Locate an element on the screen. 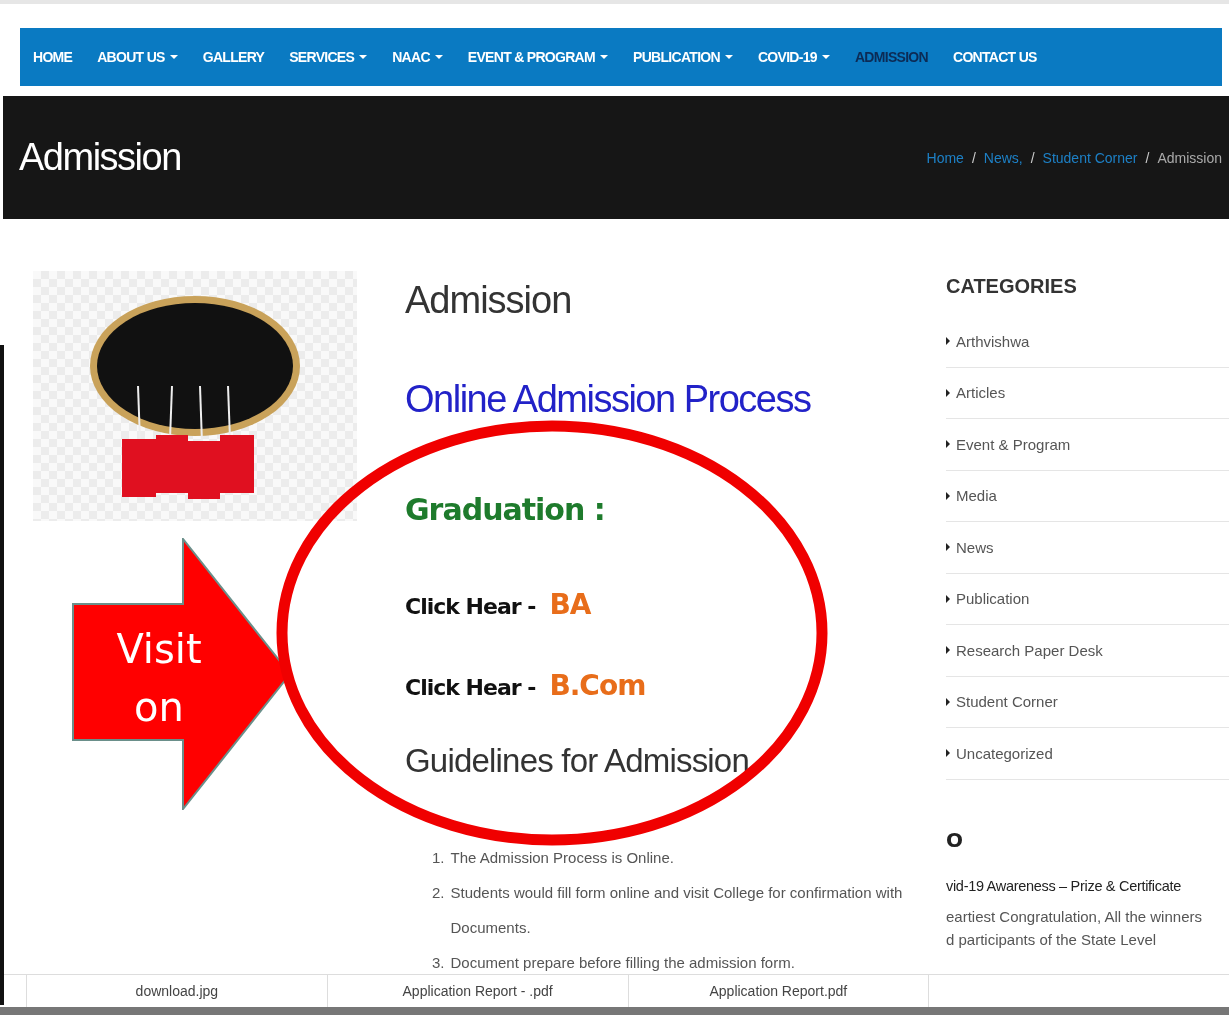 Image resolution: width=1229 pixels, height=1015 pixels. guideline-text: Document prepare before filling the admission form. is located at coordinates (622, 963).